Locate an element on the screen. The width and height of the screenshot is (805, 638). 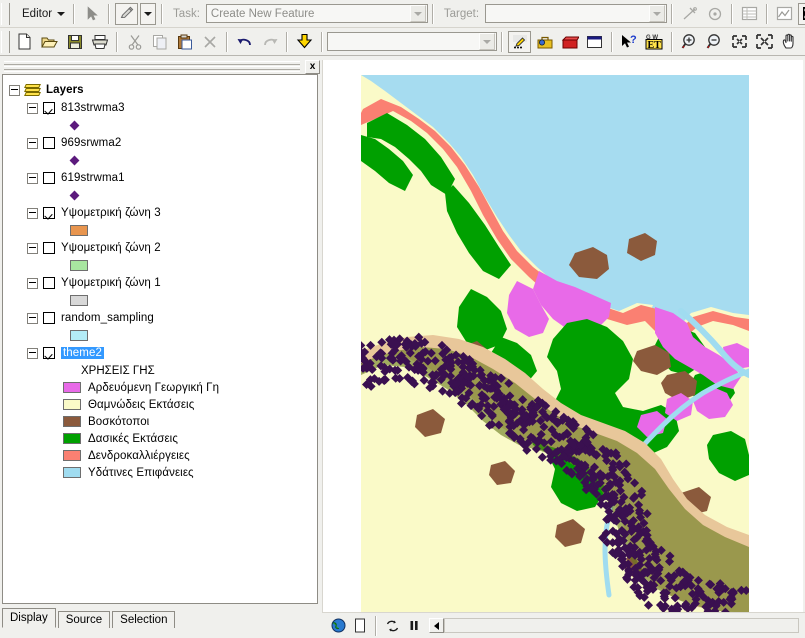
tab-source: Source is located at coordinates (84, 619).